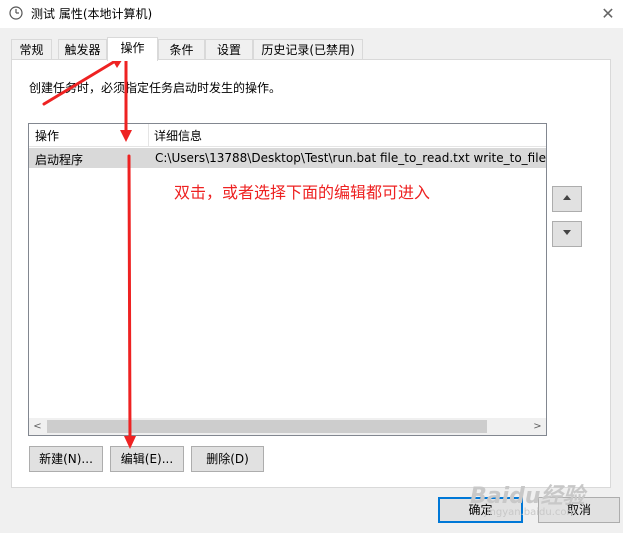 The height and width of the screenshot is (533, 623). Describe the element at coordinates (181, 49) in the screenshot. I see `tab-conditions: 条件` at that location.